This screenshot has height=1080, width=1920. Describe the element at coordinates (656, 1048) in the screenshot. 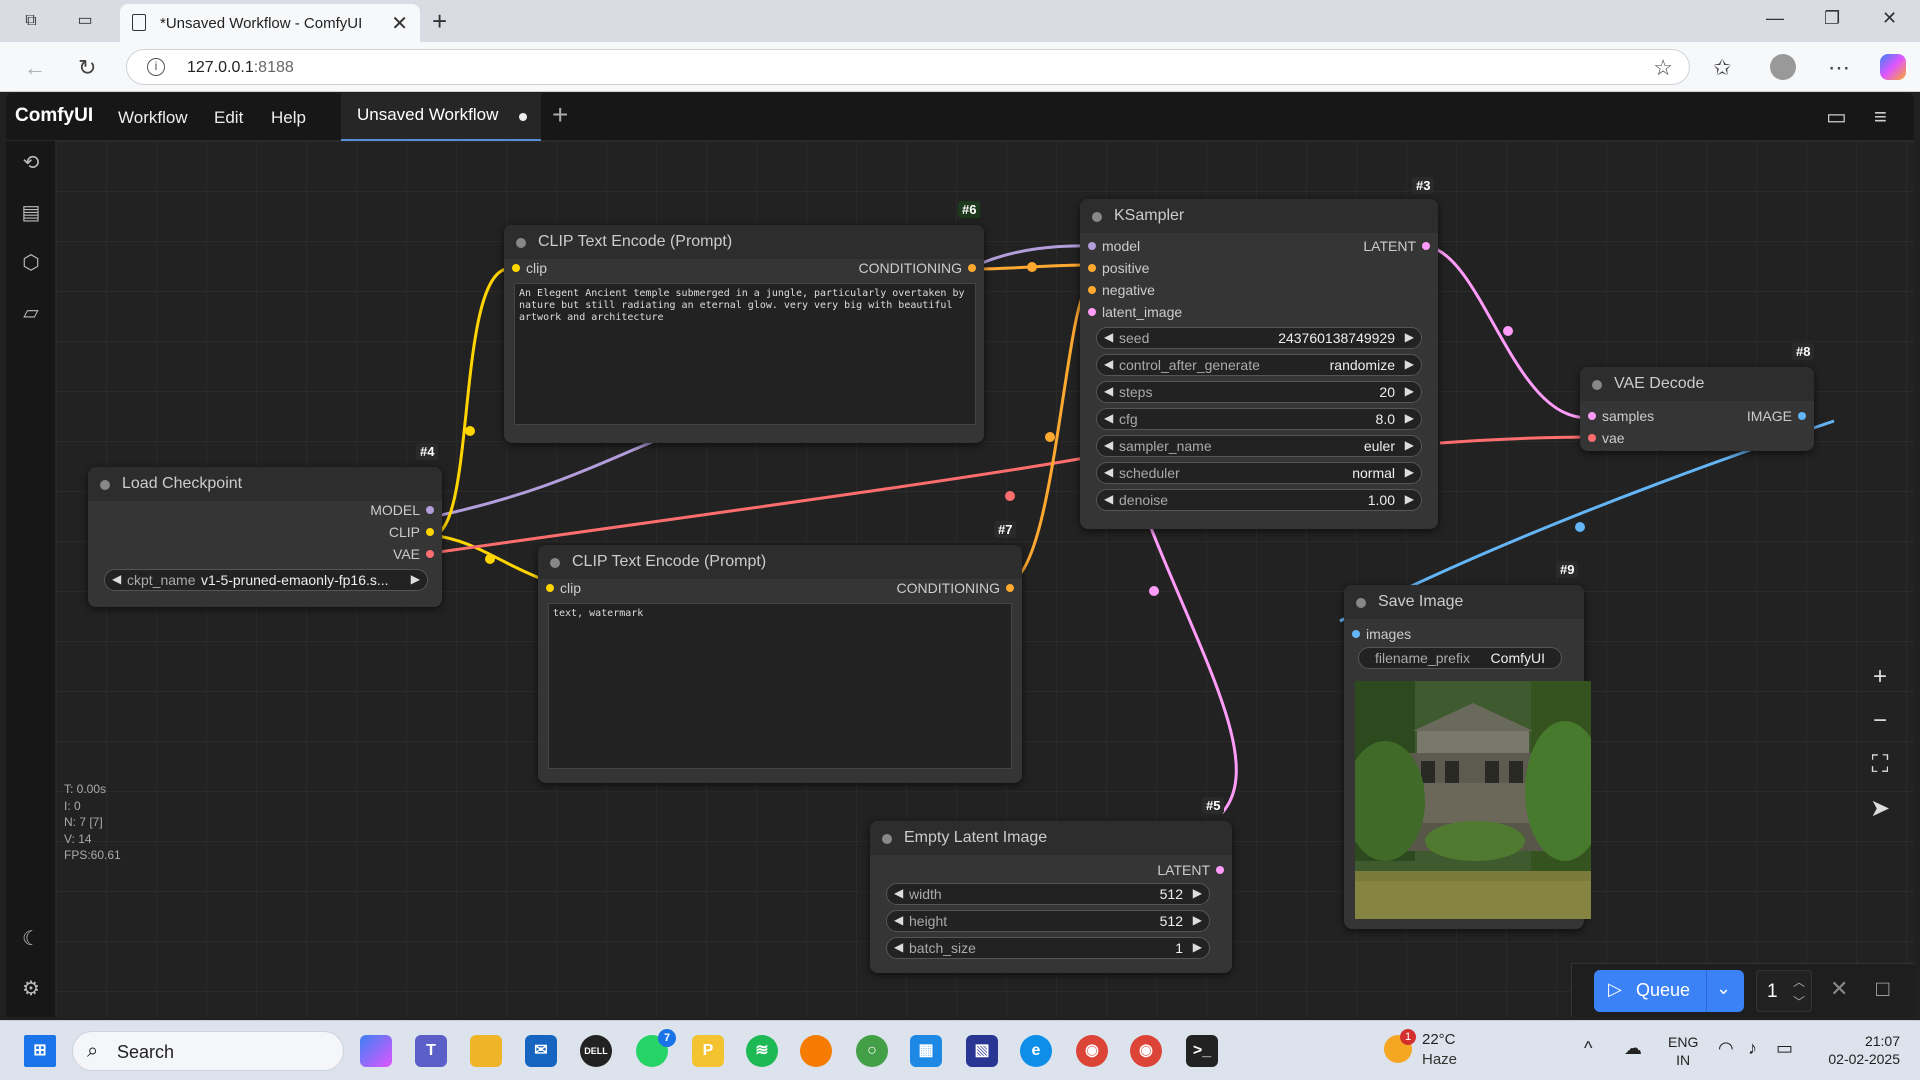

I see `whatsapp-icon: 7` at that location.